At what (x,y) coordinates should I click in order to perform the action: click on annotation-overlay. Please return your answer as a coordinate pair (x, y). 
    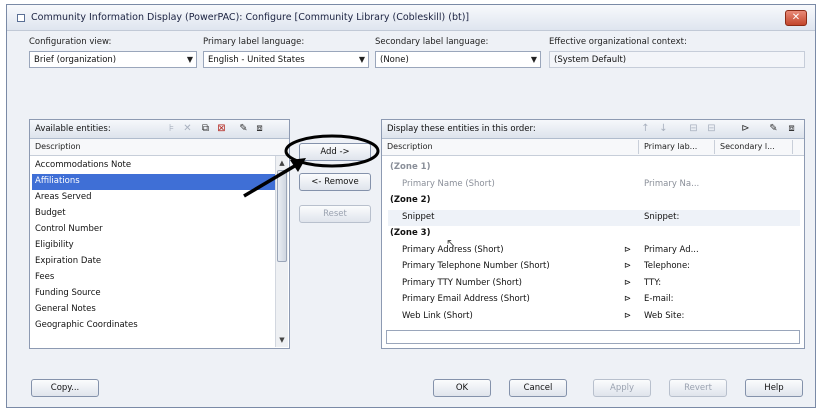
    Looking at the image, I should click on (311, 166).